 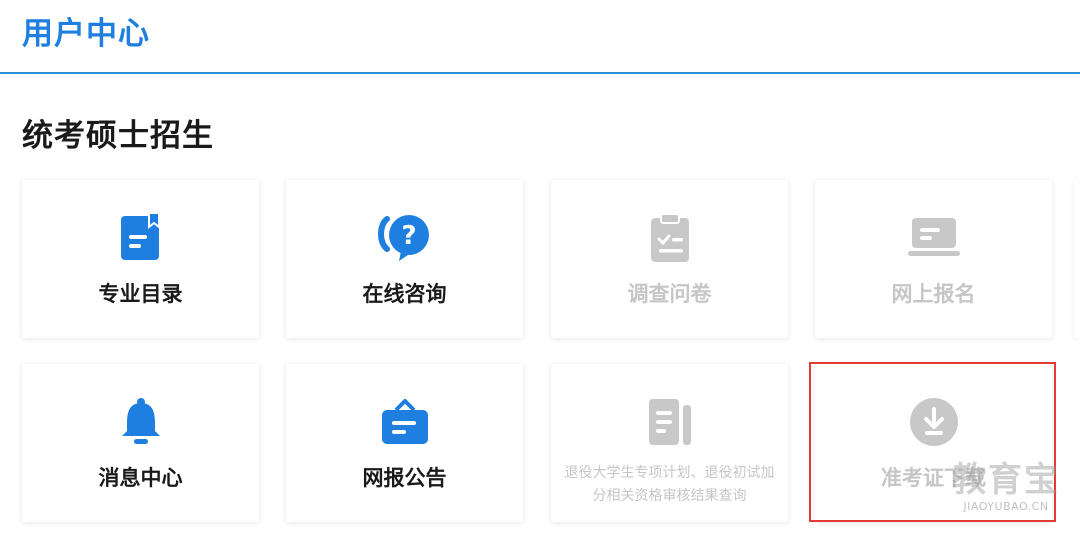 What do you see at coordinates (404, 294) in the screenshot?
I see `card-label: 在线咨询` at bounding box center [404, 294].